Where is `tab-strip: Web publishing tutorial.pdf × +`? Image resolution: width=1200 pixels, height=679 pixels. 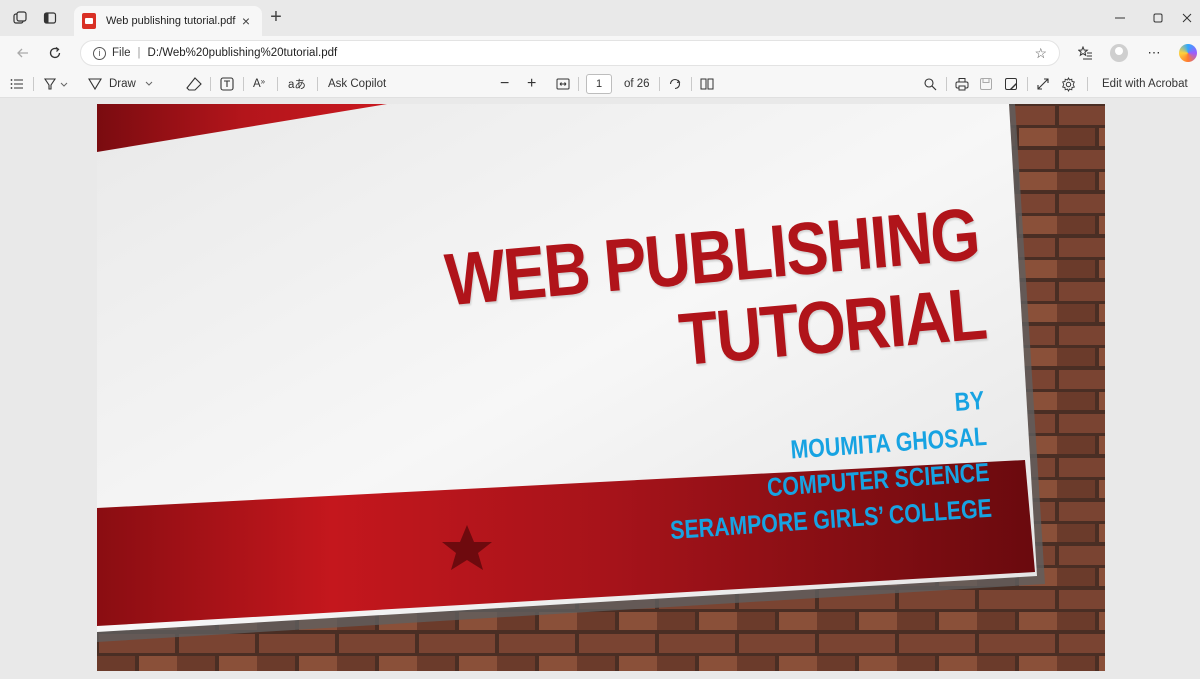 tab-strip: Web publishing tutorial.pdf × + is located at coordinates (600, 18).